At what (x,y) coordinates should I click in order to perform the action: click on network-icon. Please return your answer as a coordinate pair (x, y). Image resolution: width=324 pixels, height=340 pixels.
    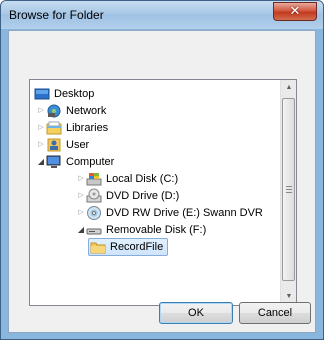
    Looking at the image, I should click on (54, 111).